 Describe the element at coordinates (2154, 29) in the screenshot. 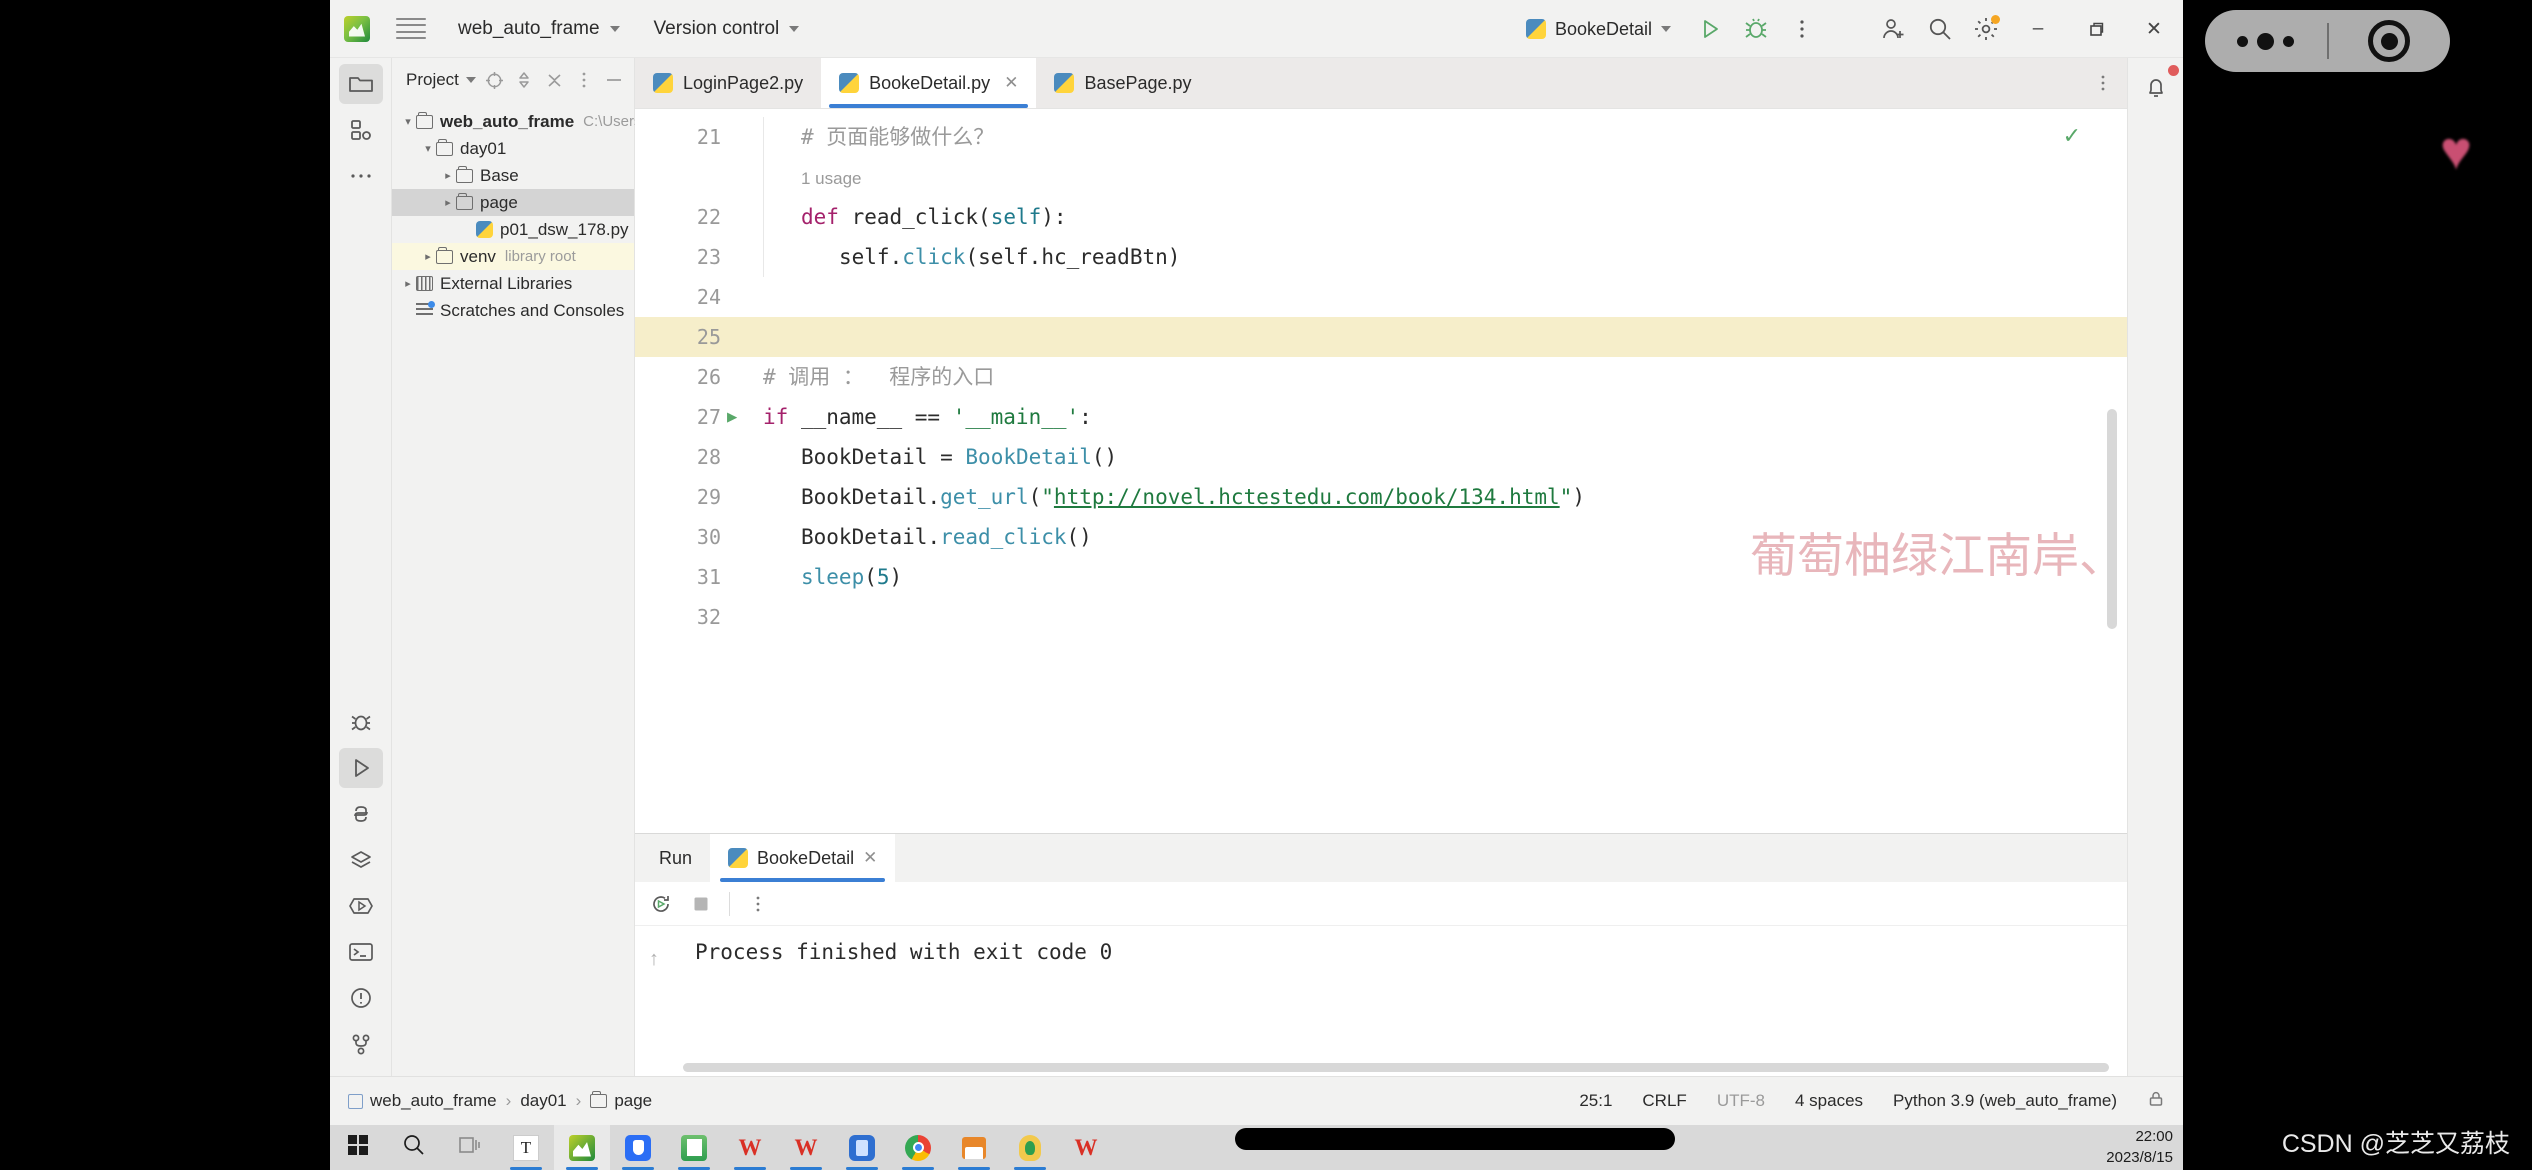

I see `close-button: ✕` at that location.